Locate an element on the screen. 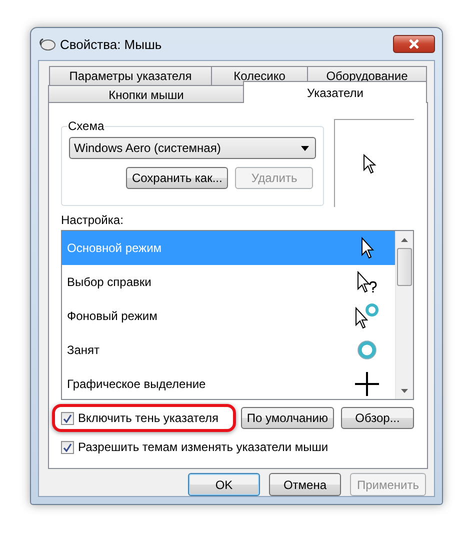 The height and width of the screenshot is (536, 475). crosshair-icon is located at coordinates (367, 384).